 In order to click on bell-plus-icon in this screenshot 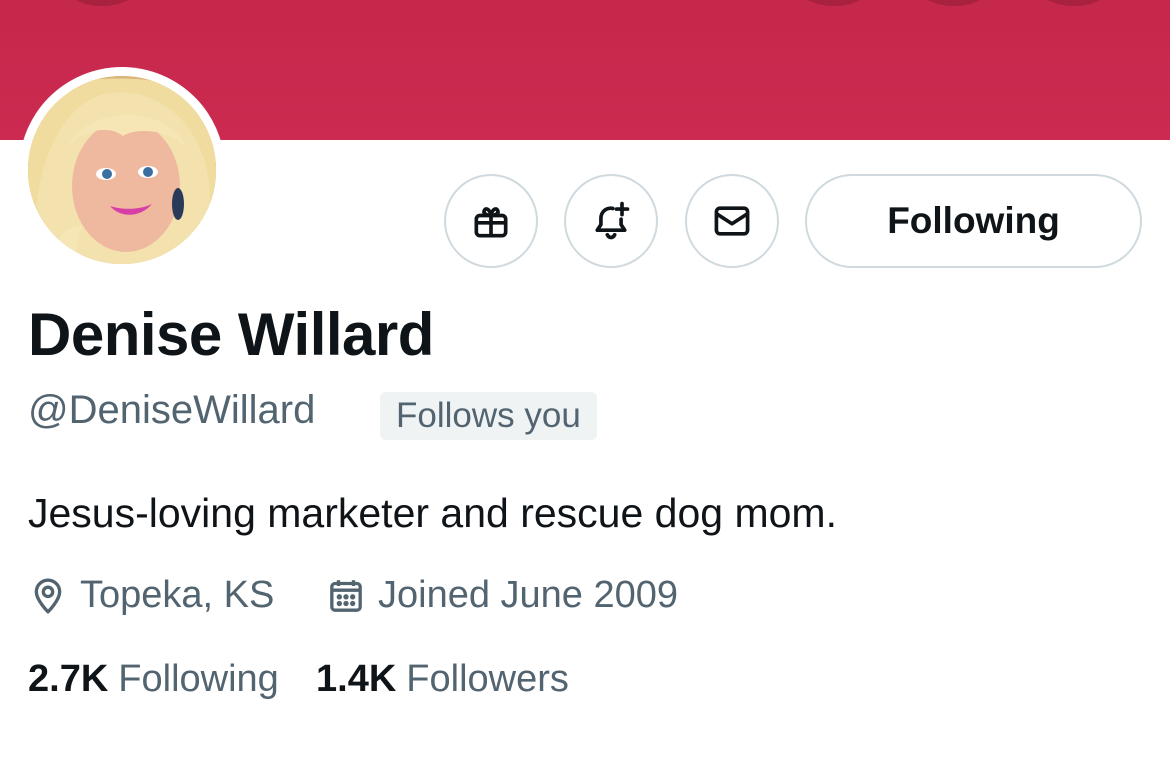, I will do `click(612, 220)`.